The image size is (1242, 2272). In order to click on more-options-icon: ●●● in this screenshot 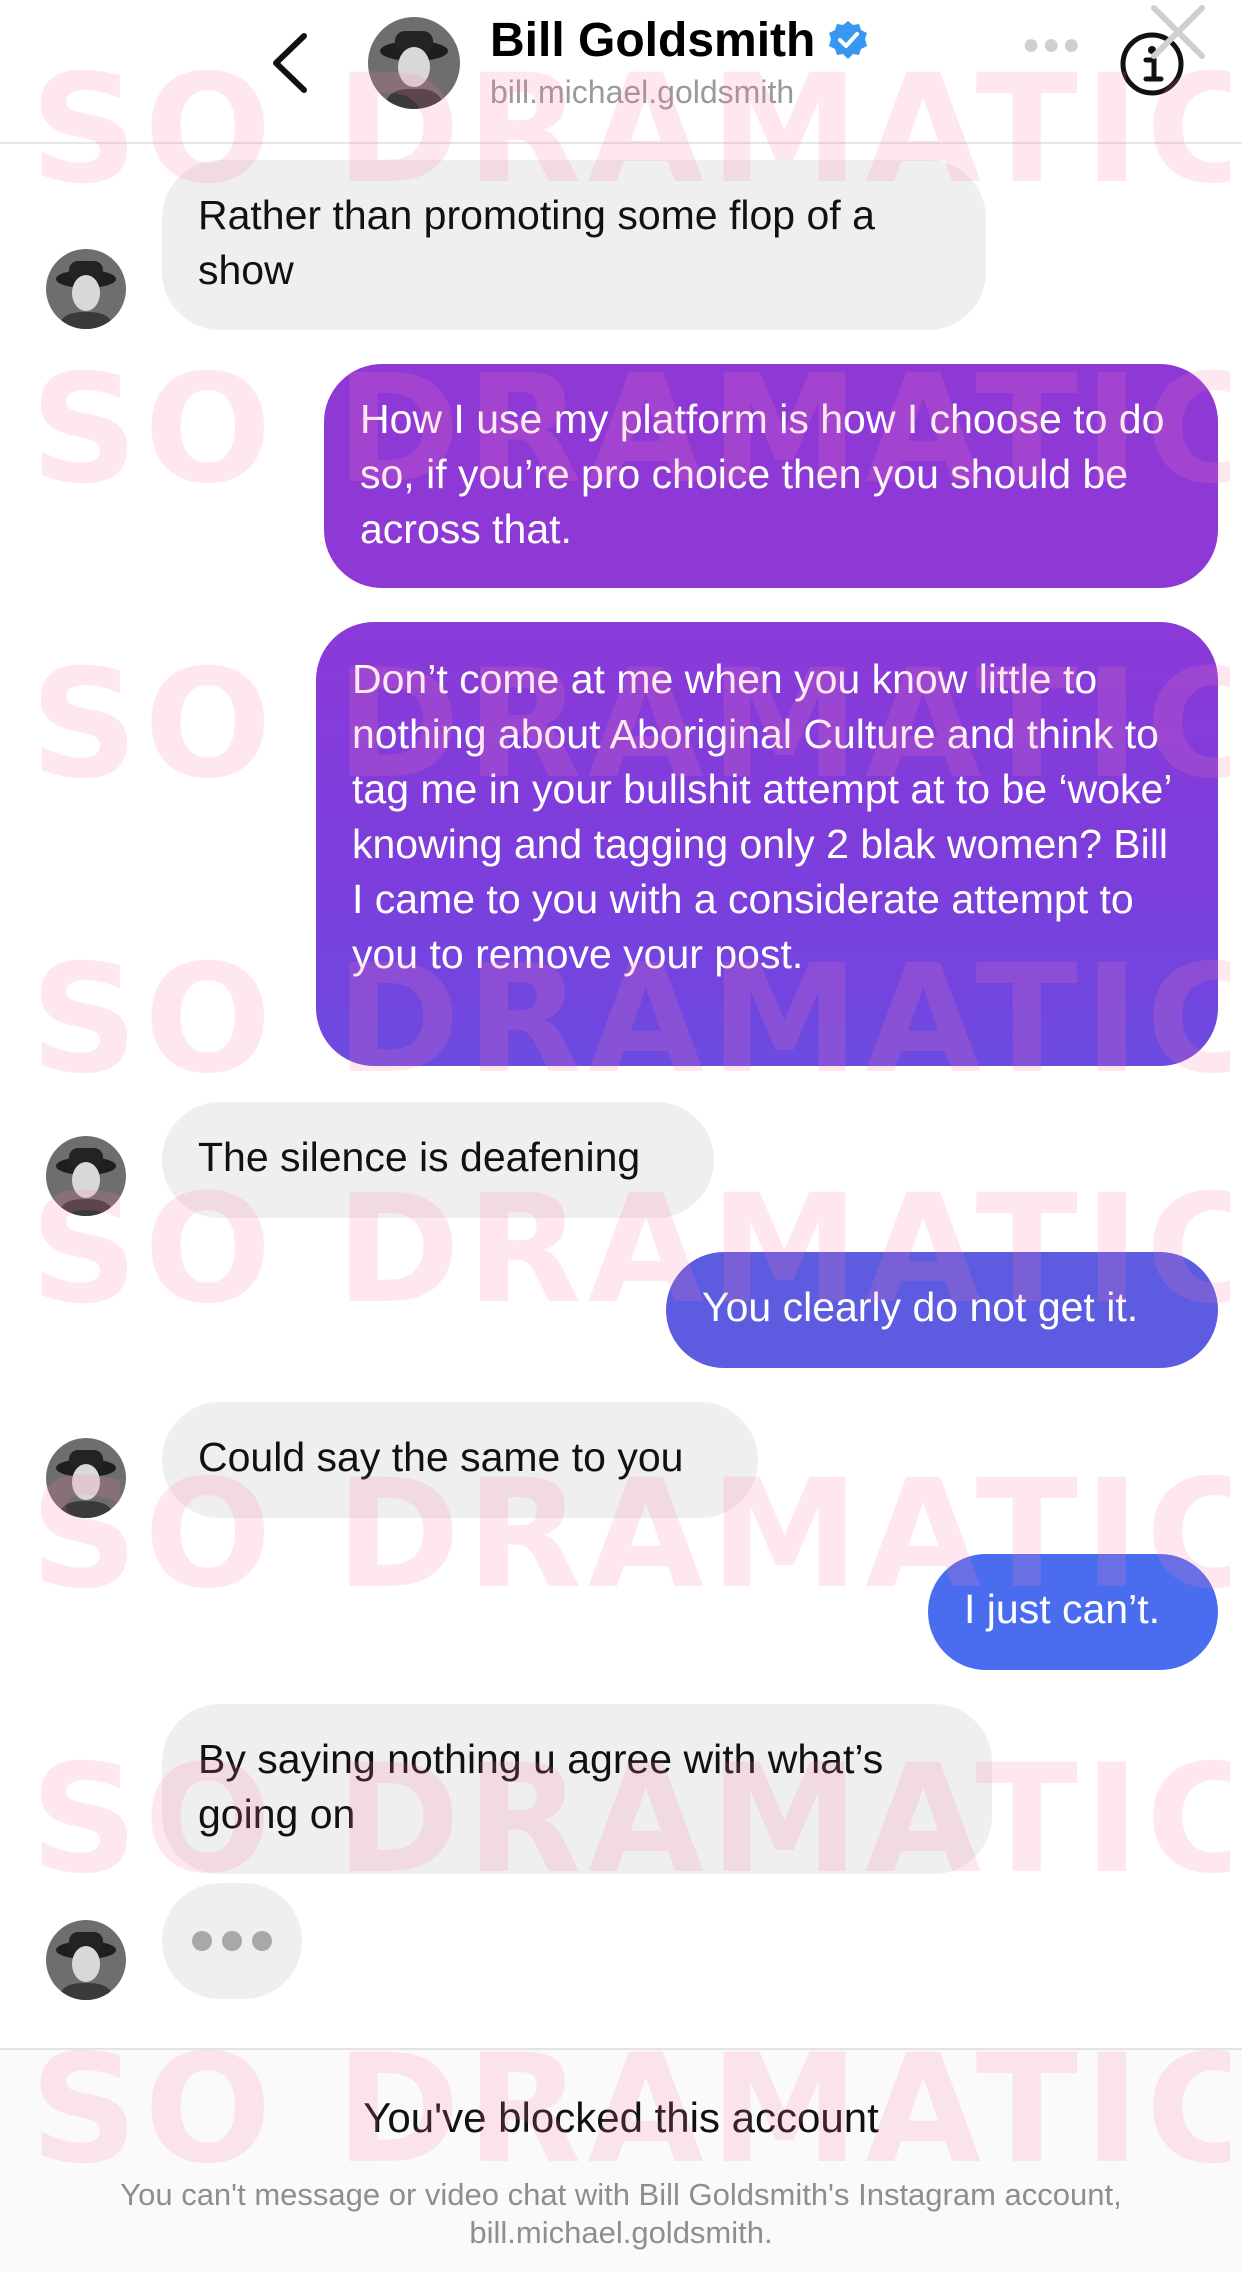, I will do `click(1052, 45)`.